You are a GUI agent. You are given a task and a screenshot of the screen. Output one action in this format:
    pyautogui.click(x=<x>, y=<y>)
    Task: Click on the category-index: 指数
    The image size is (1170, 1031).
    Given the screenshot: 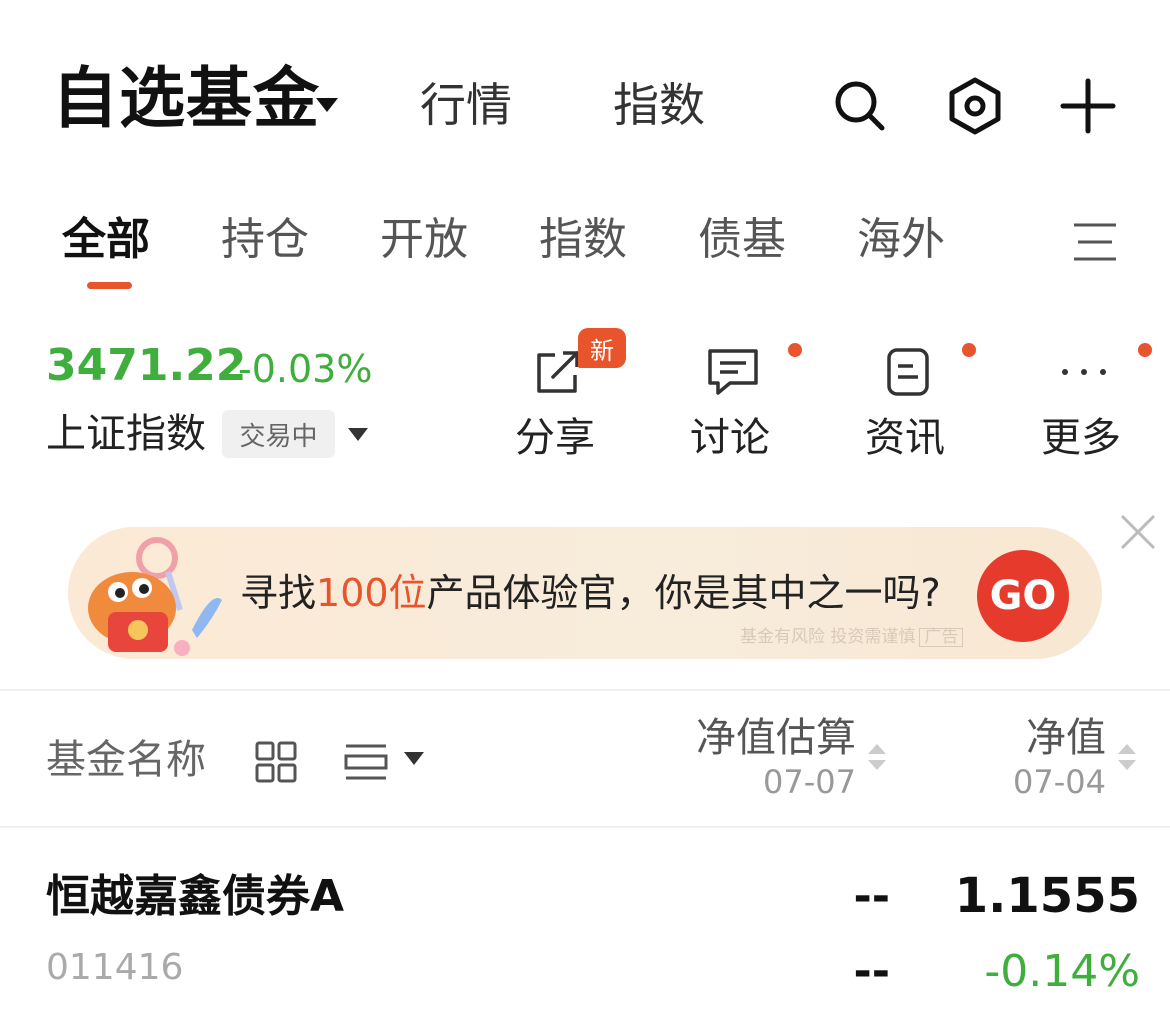 What is the action you would take?
    pyautogui.click(x=583, y=240)
    